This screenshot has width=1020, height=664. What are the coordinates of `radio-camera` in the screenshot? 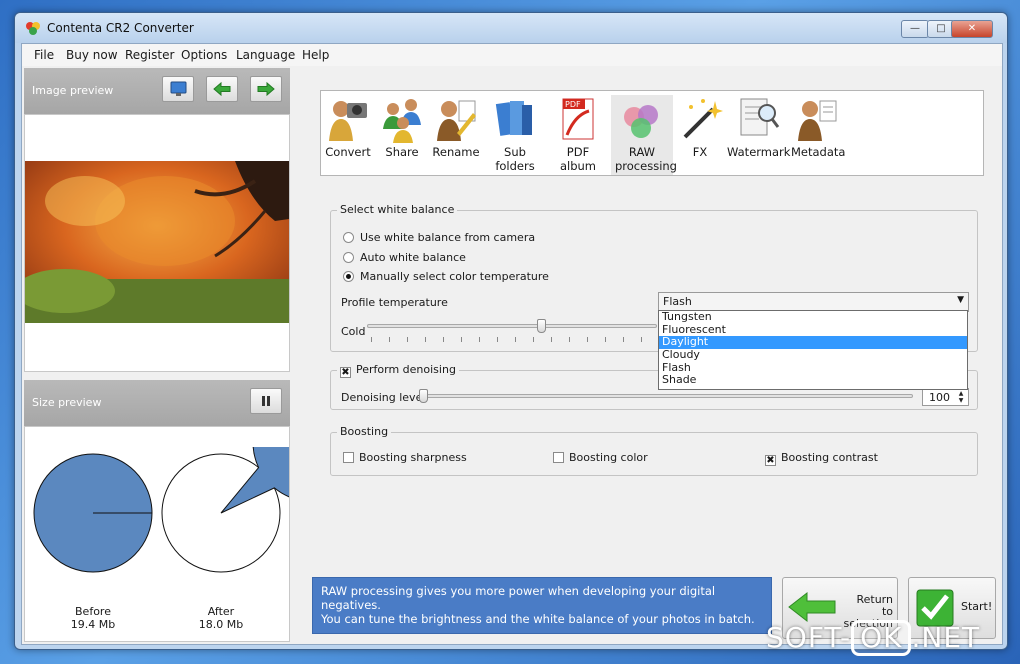 It's located at (348, 237).